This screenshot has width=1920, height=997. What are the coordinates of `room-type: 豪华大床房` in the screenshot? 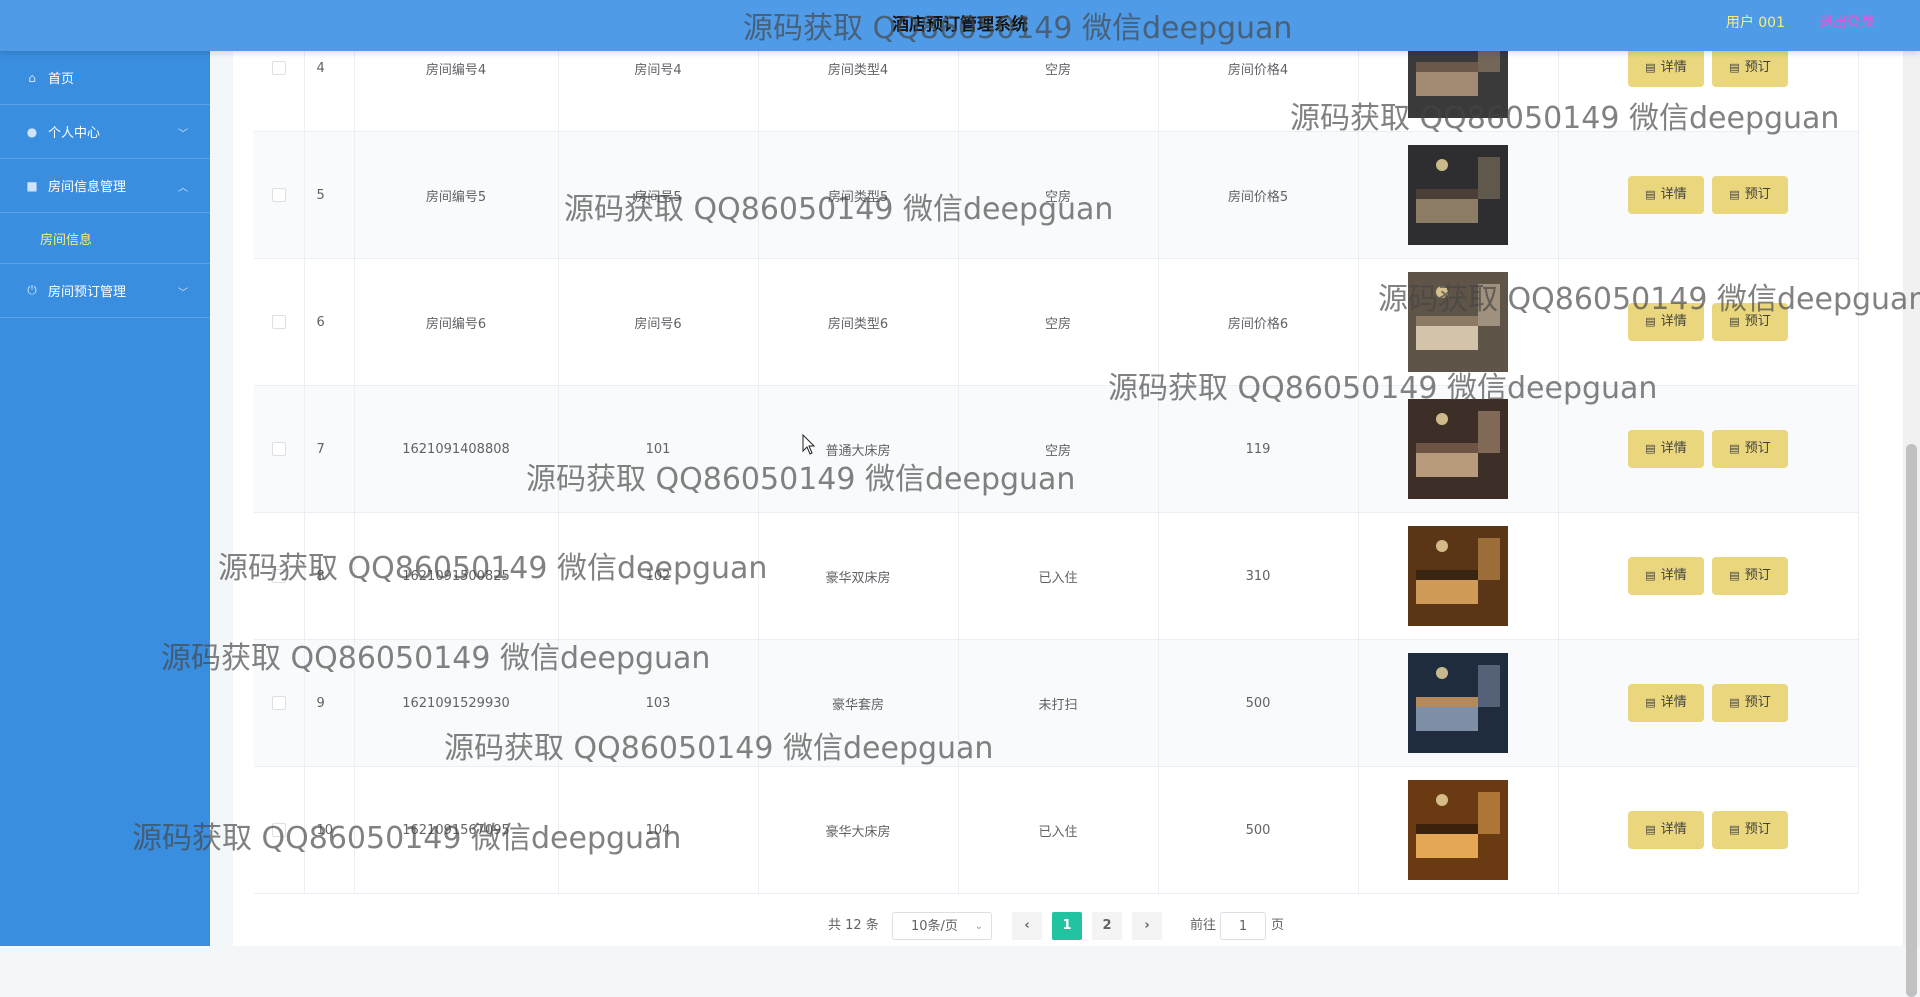 It's located at (858, 830).